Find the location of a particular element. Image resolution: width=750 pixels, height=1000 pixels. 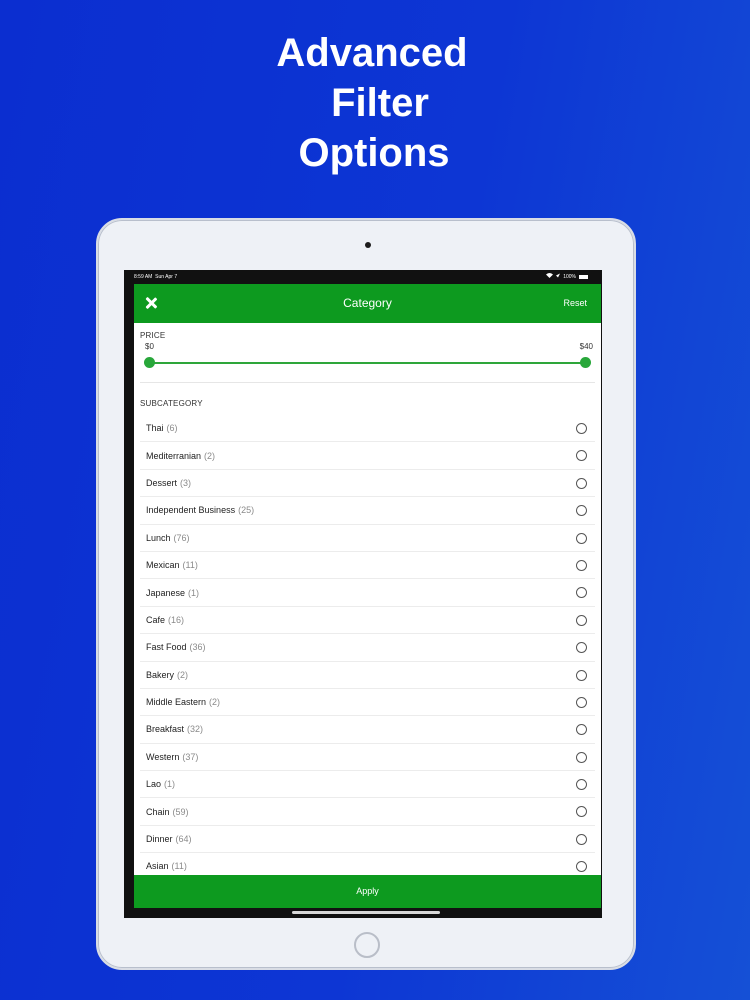

subcategory-row: Dinner (64) is located at coordinates (367, 840).